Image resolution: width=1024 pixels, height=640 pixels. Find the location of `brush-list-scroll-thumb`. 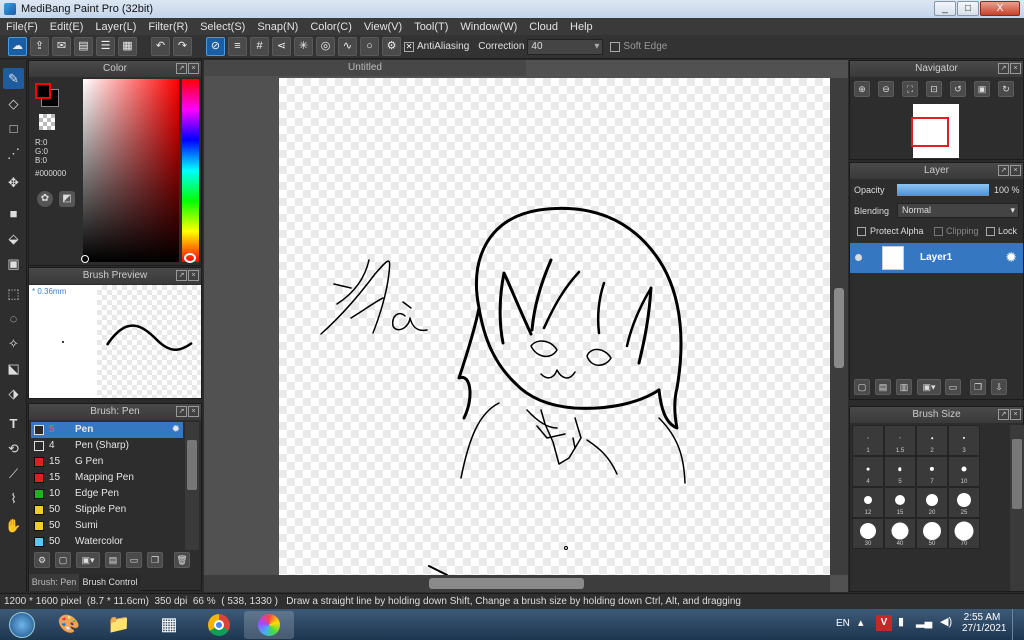

brush-list-scroll-thumb is located at coordinates (192, 465).